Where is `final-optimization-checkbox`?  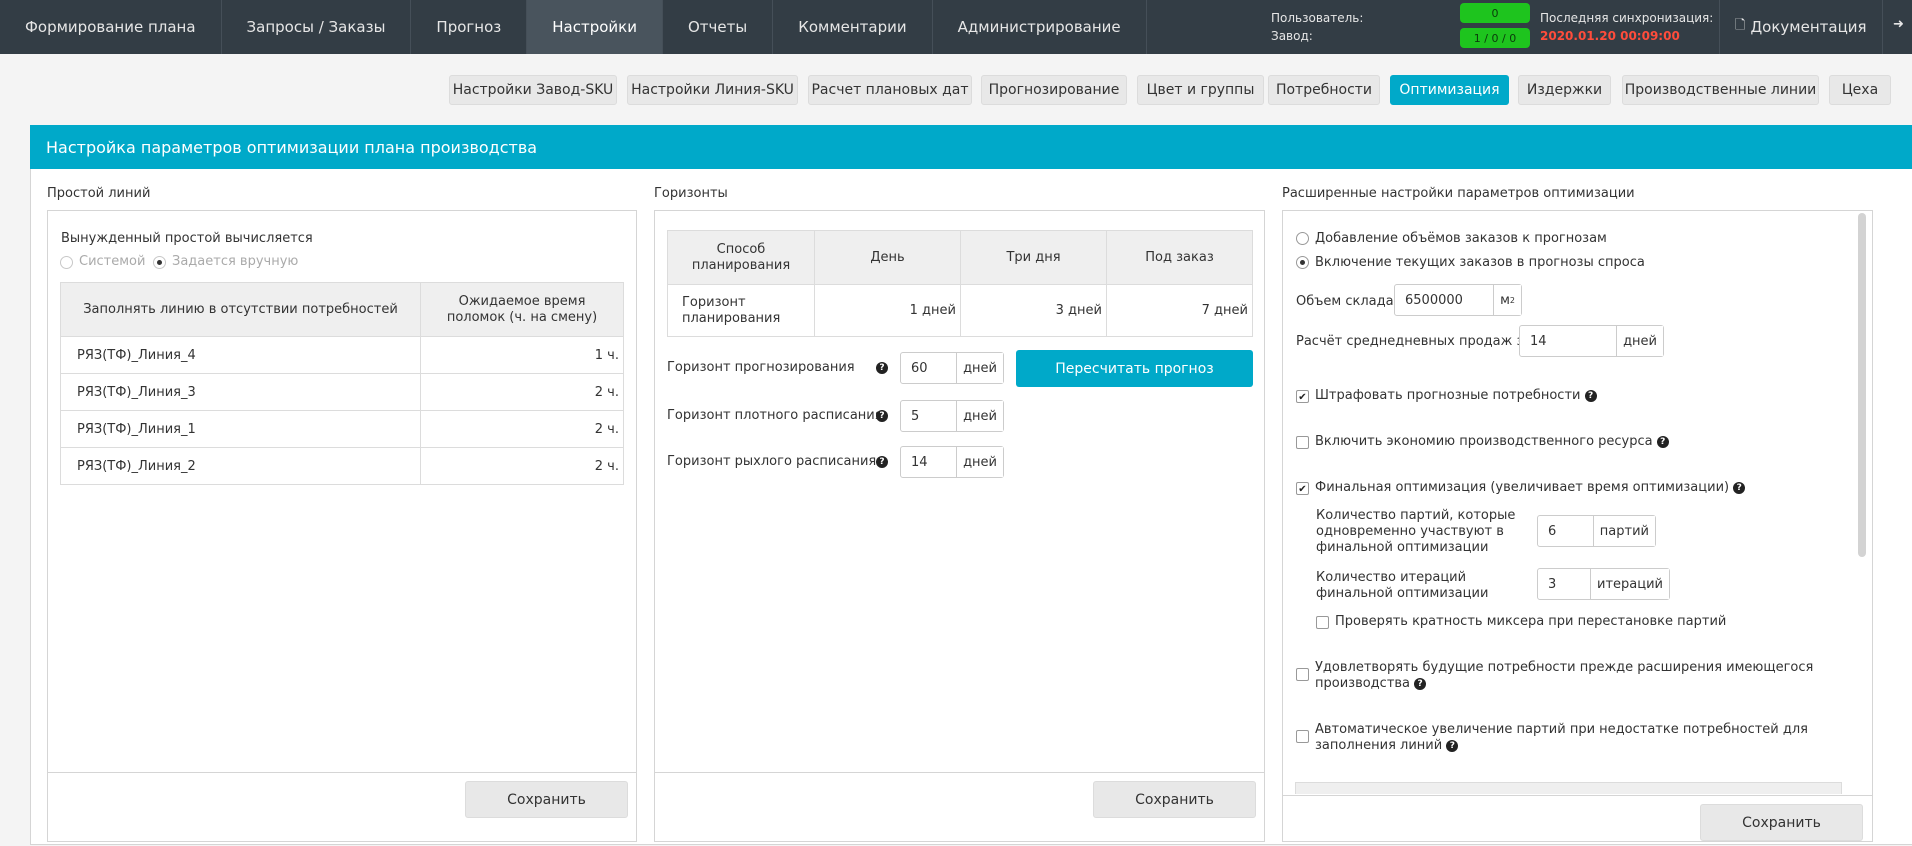
final-optimization-checkbox is located at coordinates (1302, 488).